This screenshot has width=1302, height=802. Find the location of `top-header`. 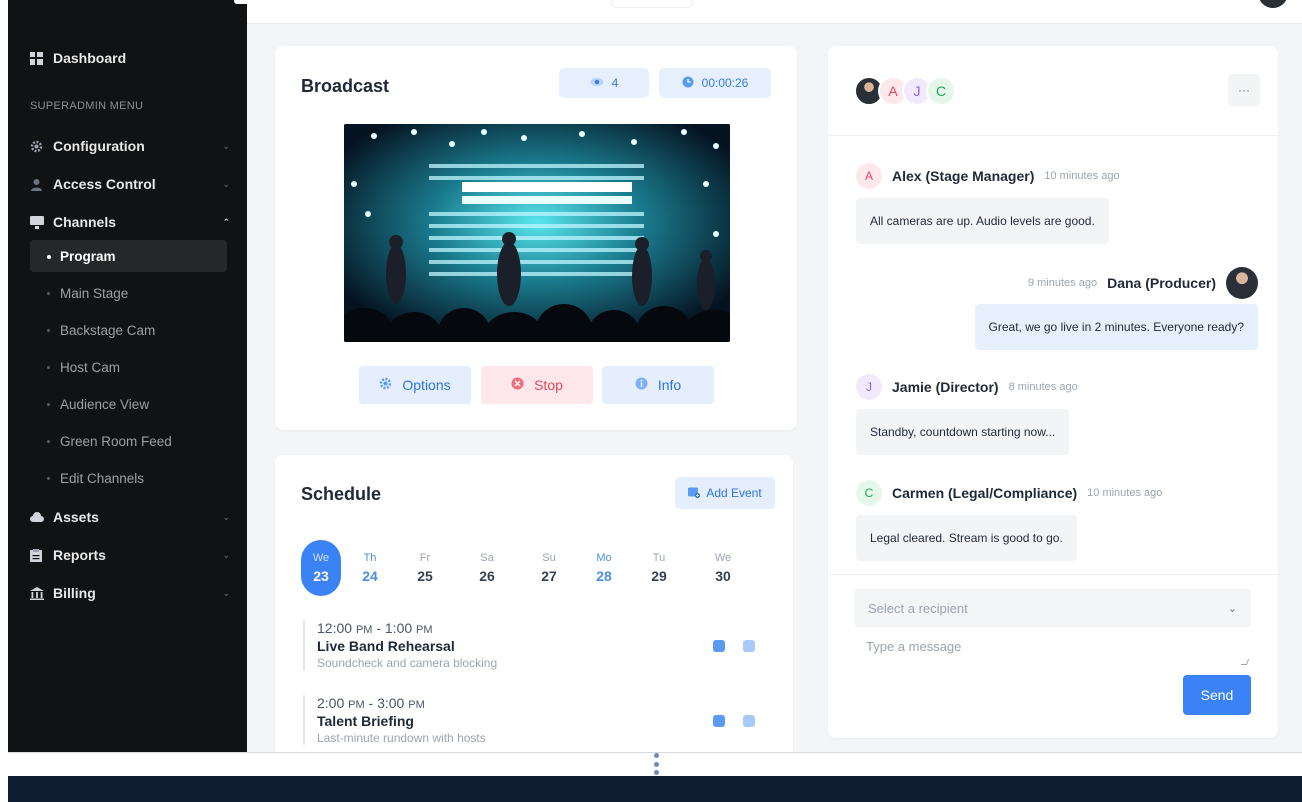

top-header is located at coordinates (774, 12).